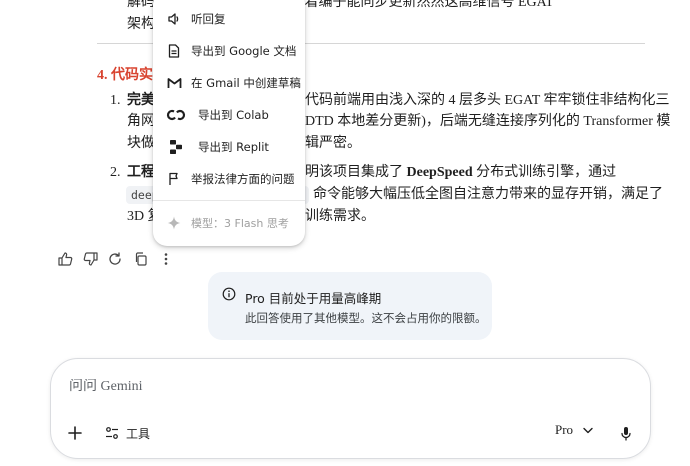 The image size is (690, 466). I want to click on menu-item-export-replit-label: 导出到 Replit, so click(233, 147).